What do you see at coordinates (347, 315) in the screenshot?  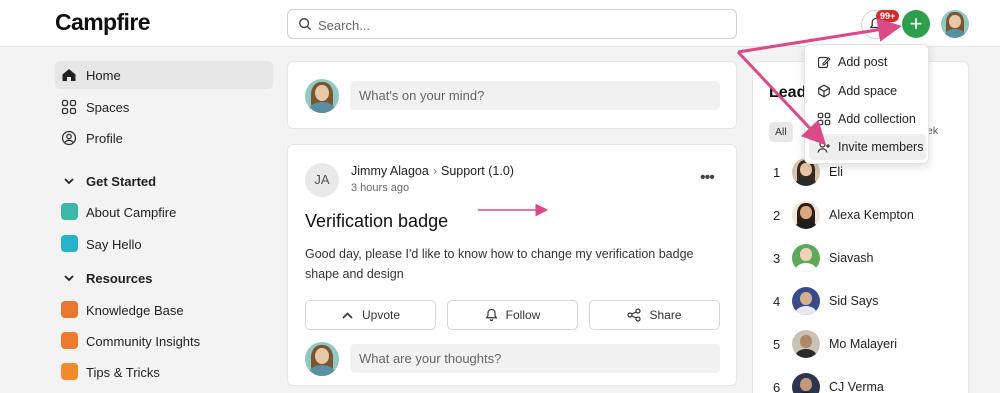 I see `chevron-up-icon` at bounding box center [347, 315].